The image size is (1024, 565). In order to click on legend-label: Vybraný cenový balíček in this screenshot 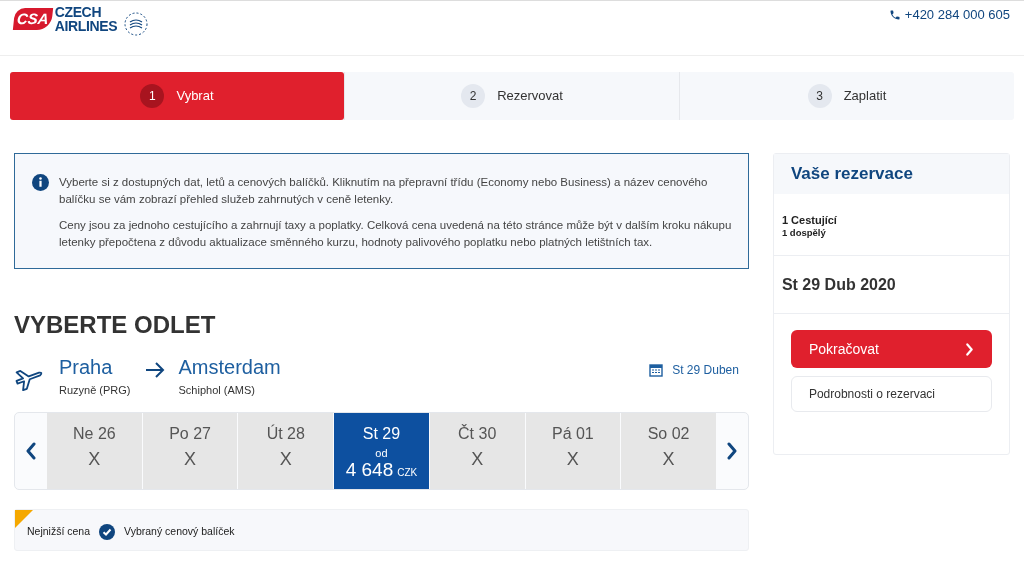, I will do `click(179, 531)`.